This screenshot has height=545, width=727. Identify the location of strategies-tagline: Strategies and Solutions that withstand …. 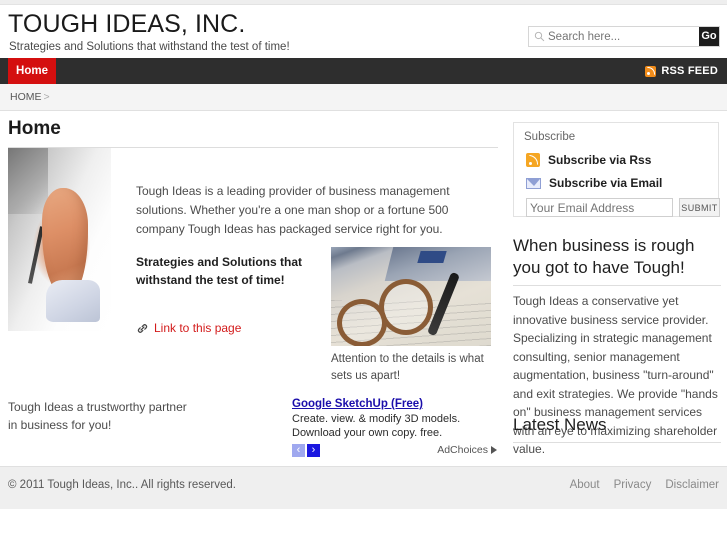
(219, 271).